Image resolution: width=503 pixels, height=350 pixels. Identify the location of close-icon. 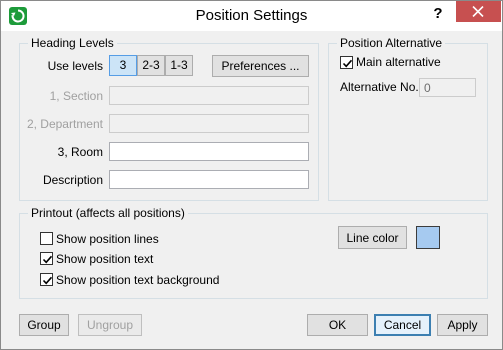
(478, 11).